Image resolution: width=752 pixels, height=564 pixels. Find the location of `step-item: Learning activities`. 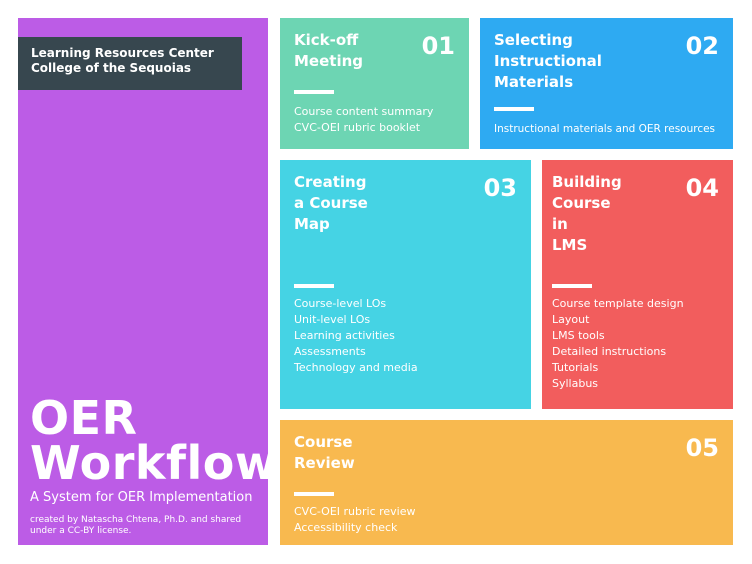

step-item: Learning activities is located at coordinates (344, 335).